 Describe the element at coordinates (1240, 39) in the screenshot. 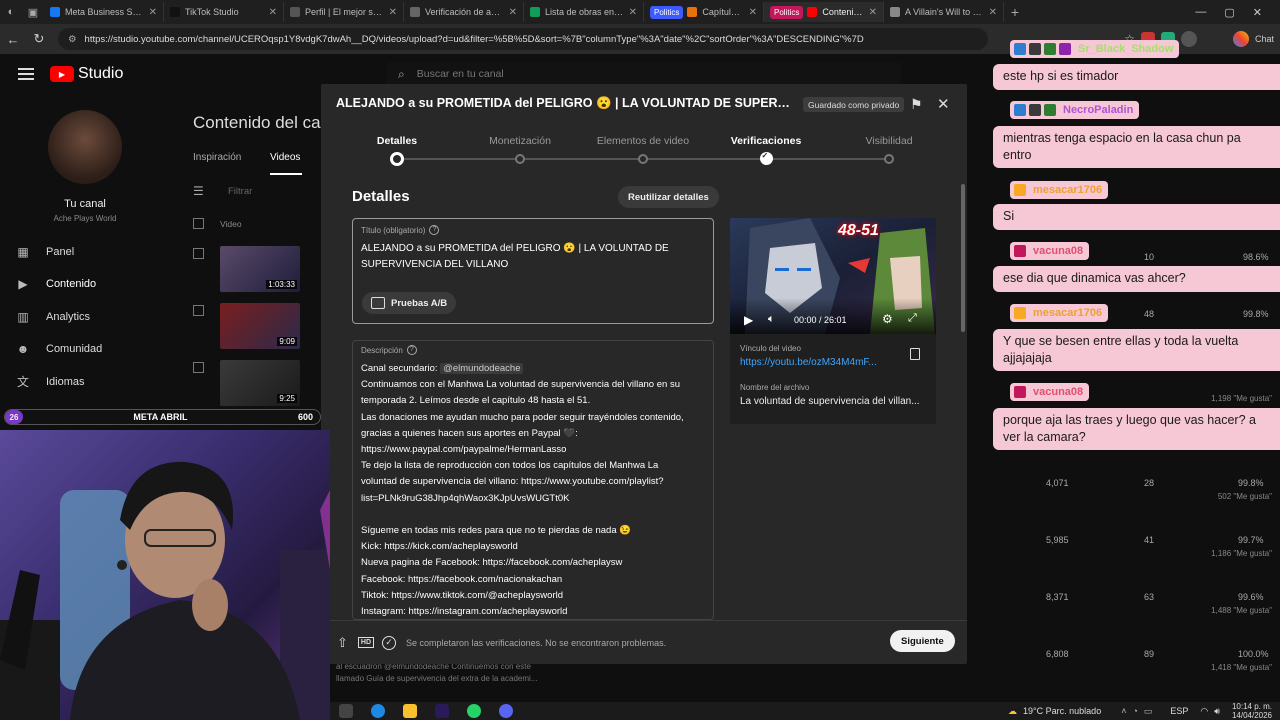

I see `copilot-icon` at that location.